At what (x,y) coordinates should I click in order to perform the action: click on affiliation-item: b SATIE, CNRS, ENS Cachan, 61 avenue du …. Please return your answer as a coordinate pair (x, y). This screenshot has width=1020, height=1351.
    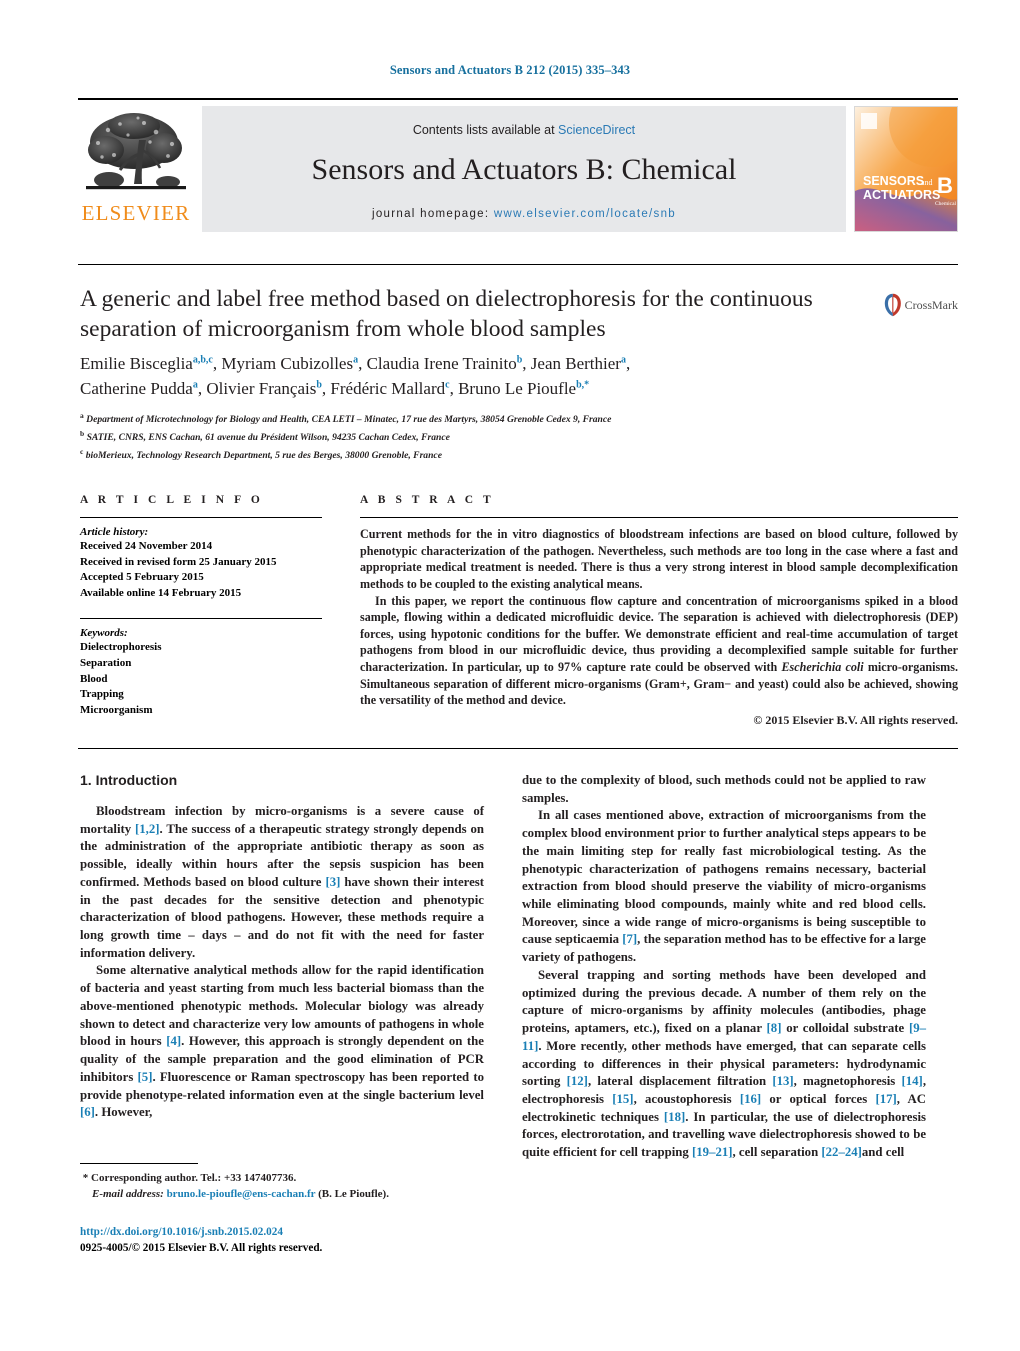
    Looking at the image, I should click on (475, 437).